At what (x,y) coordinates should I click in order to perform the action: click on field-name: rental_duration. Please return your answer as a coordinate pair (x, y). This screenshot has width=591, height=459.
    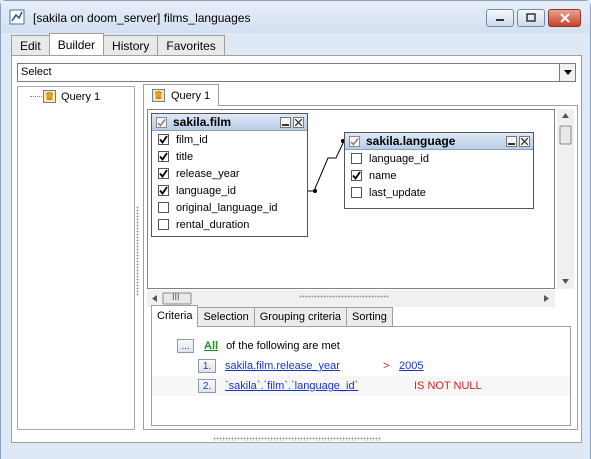
    Looking at the image, I should click on (213, 224).